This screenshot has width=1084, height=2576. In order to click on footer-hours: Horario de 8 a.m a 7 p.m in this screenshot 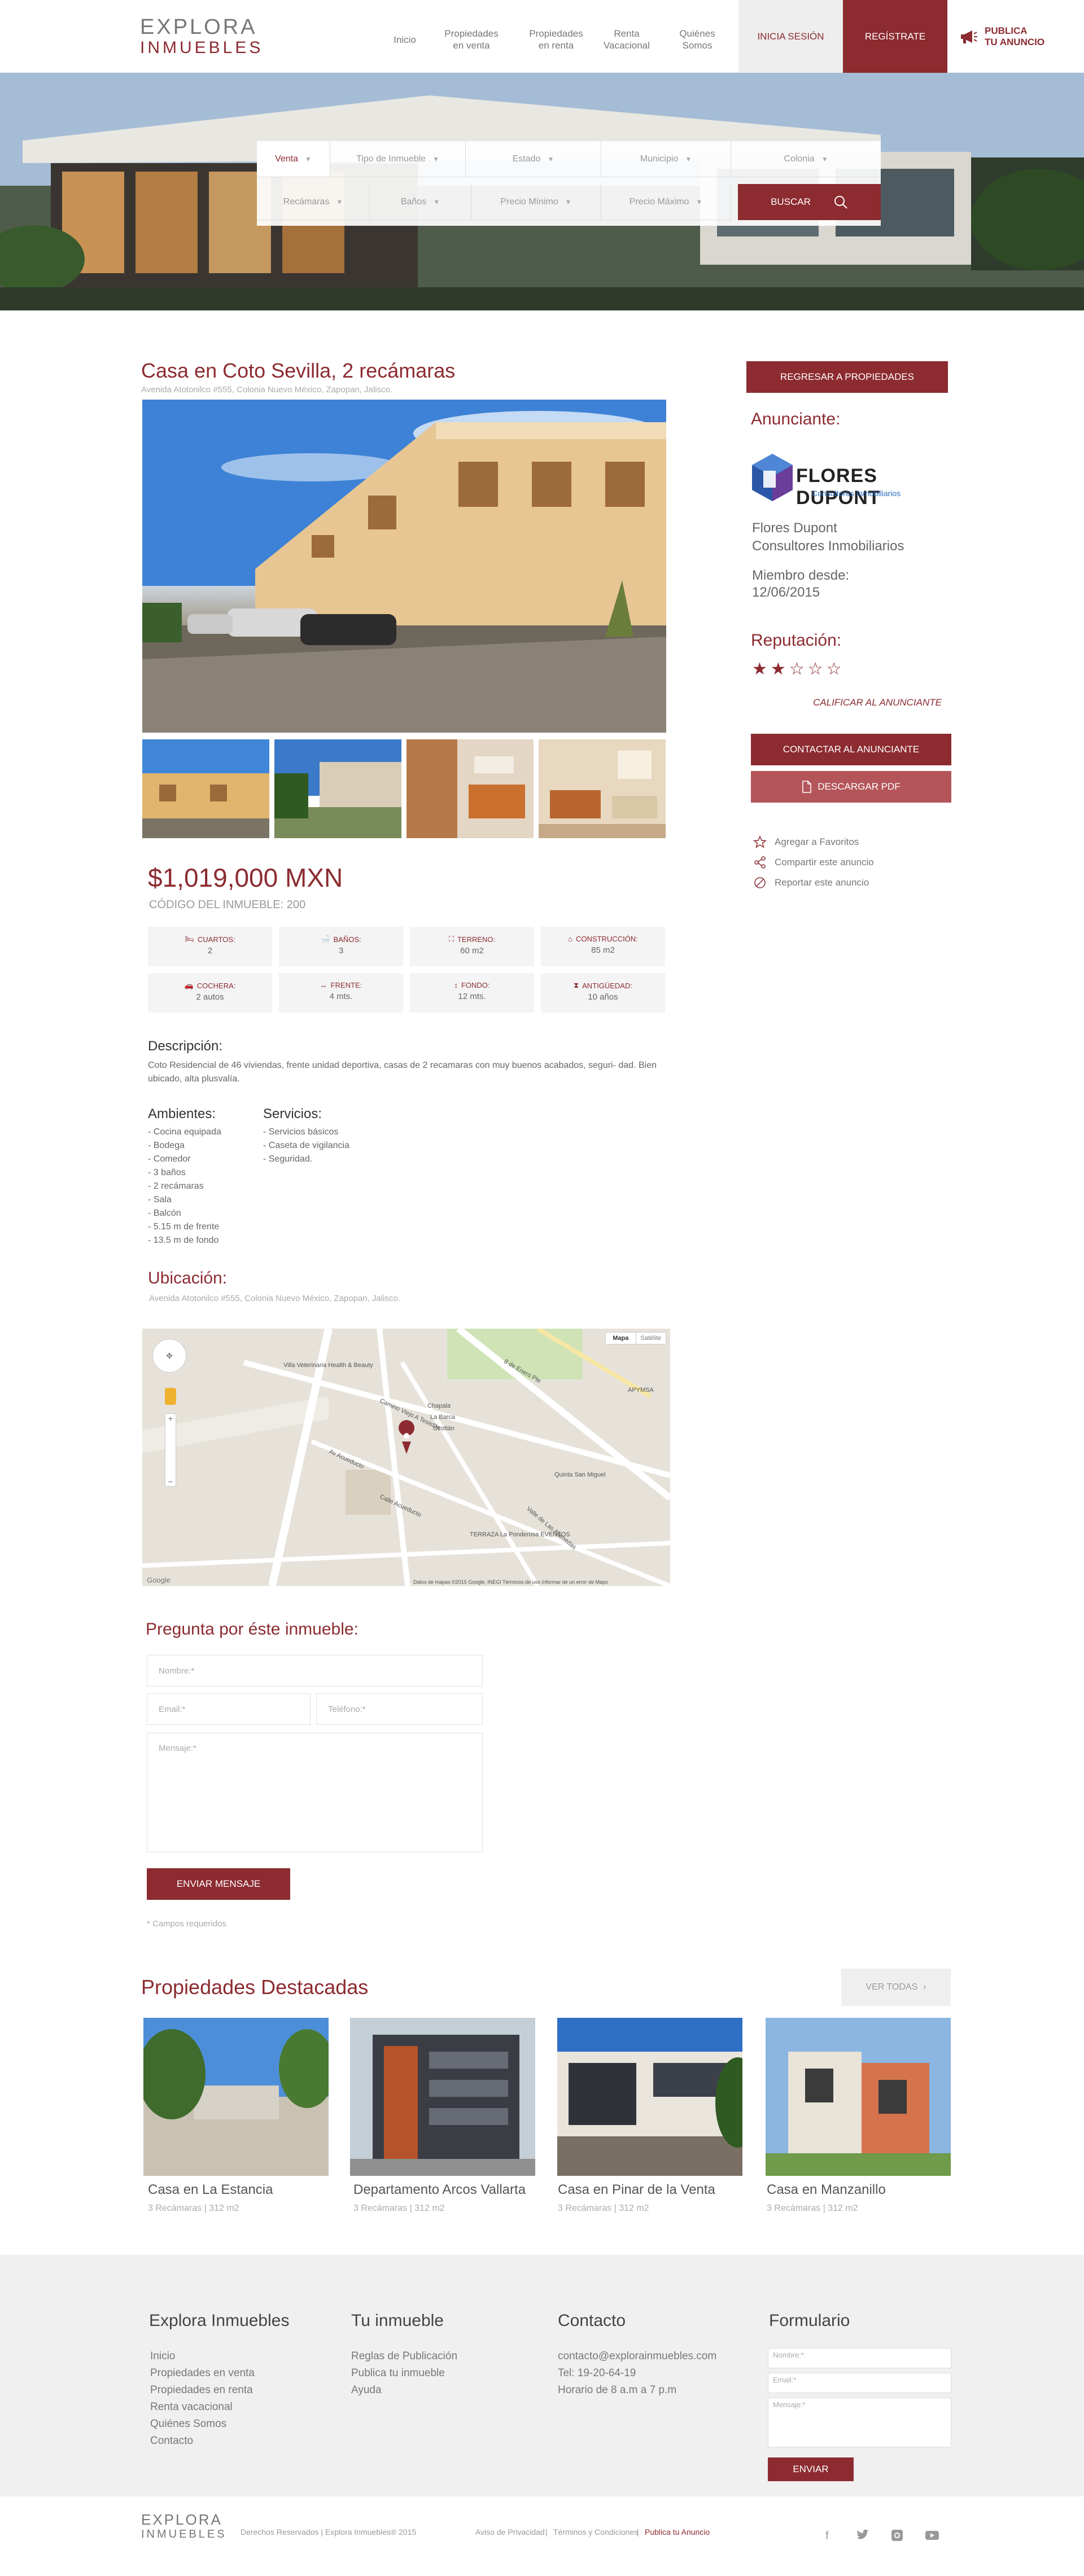, I will do `click(617, 2390)`.